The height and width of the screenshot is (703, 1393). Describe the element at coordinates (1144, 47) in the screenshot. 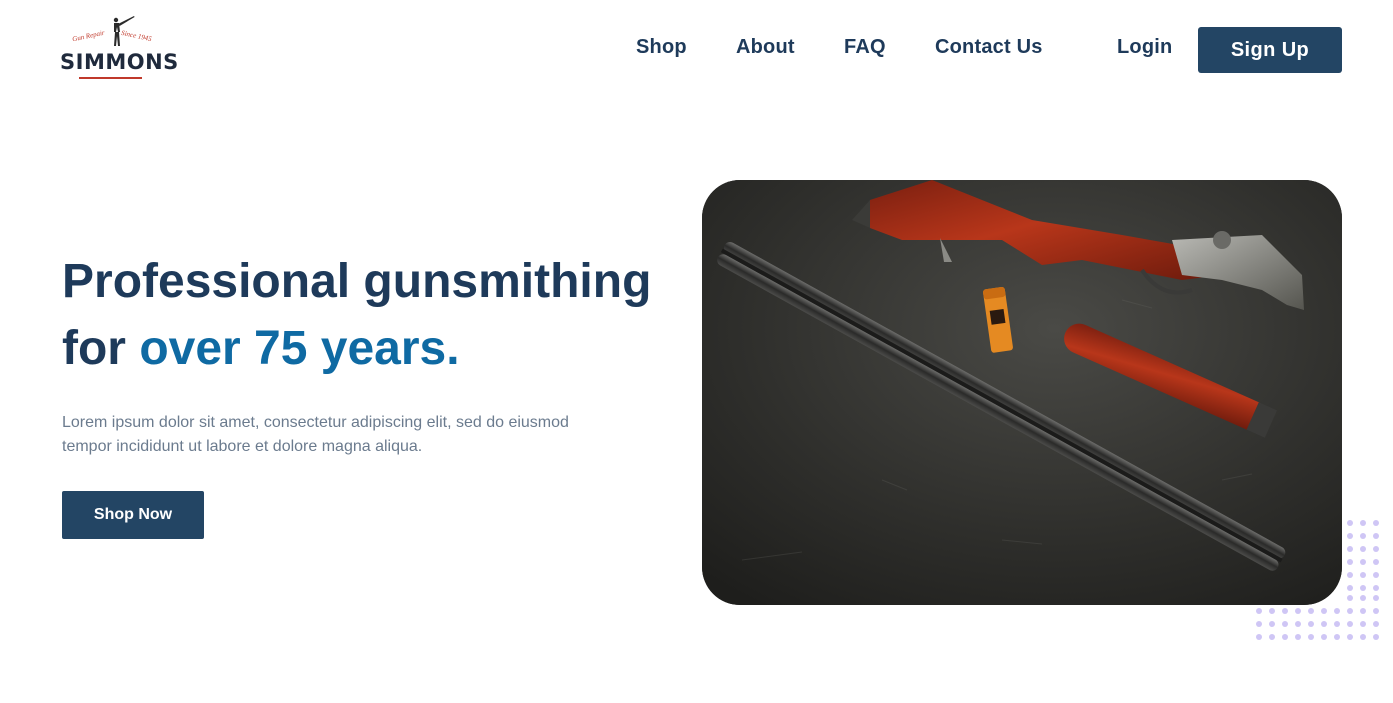

I see `login-link: Login` at that location.